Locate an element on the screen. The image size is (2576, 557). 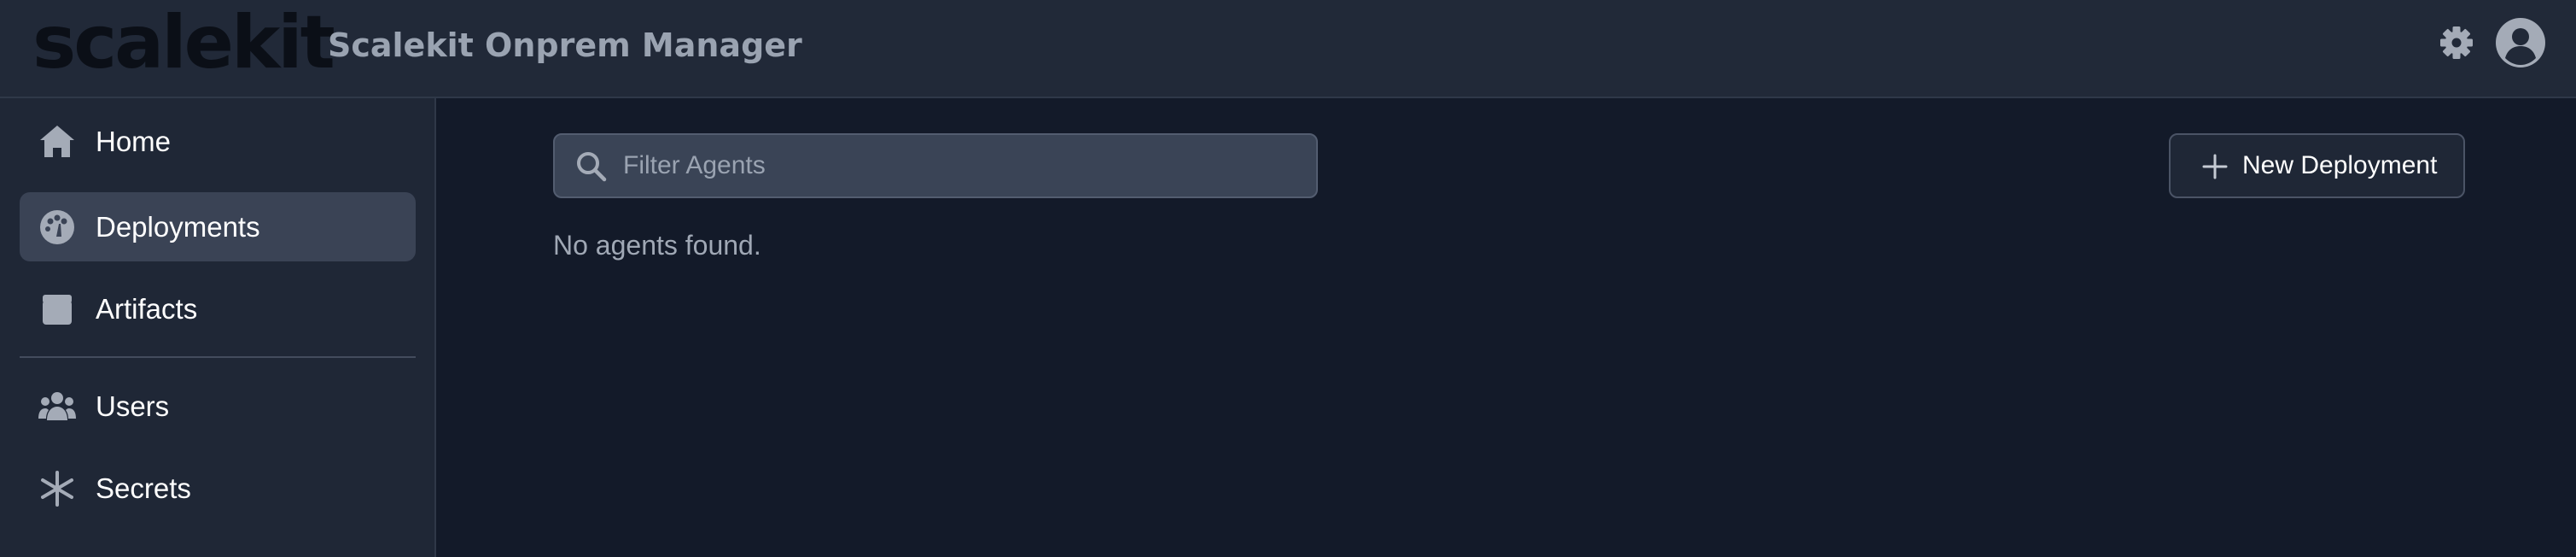
plus-icon is located at coordinates (2215, 166).